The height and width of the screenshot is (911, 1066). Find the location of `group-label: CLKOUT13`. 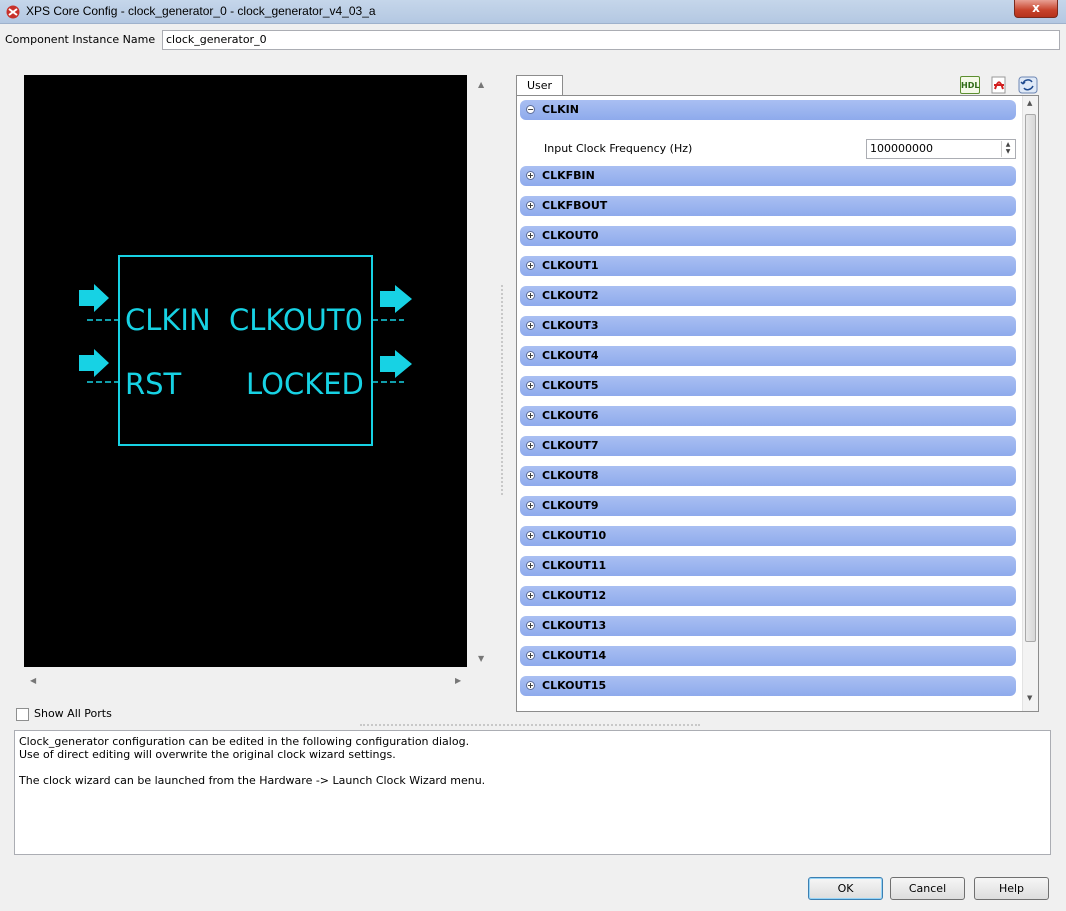

group-label: CLKOUT13 is located at coordinates (574, 625).